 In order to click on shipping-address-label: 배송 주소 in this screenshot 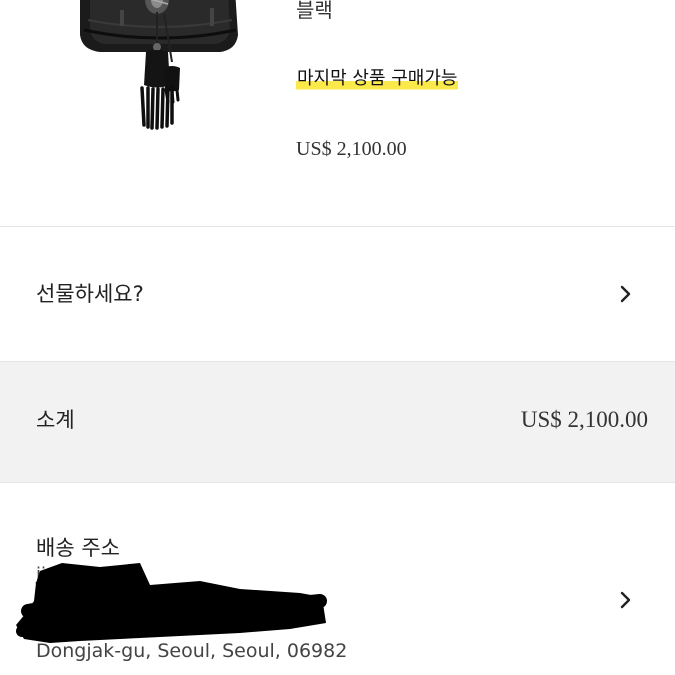, I will do `click(78, 548)`.